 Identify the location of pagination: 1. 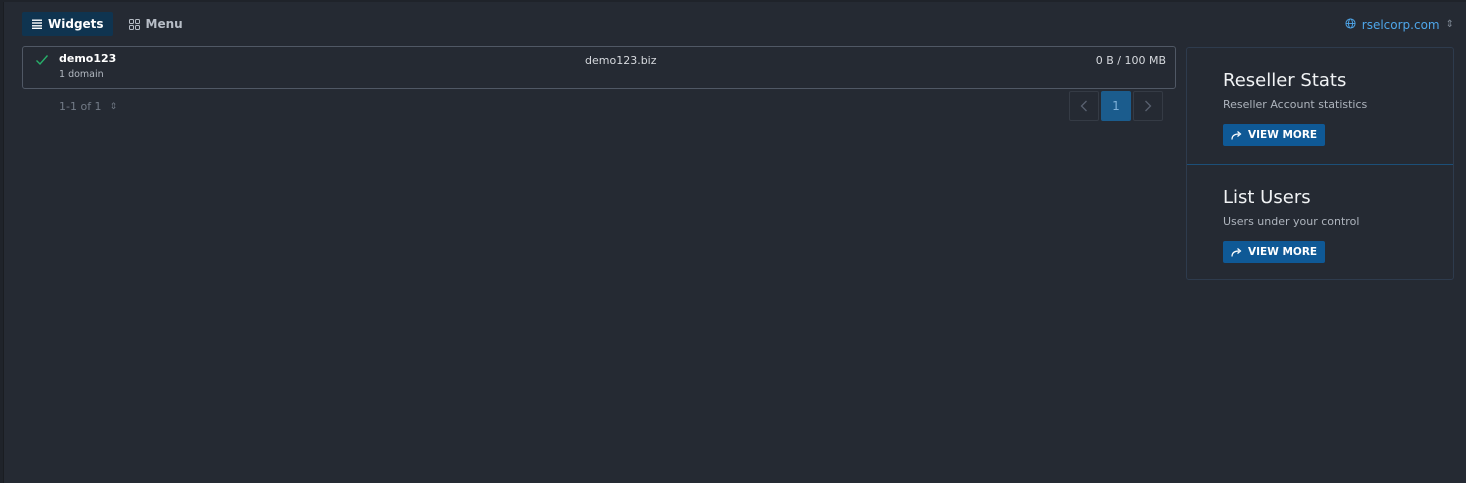
(1116, 106).